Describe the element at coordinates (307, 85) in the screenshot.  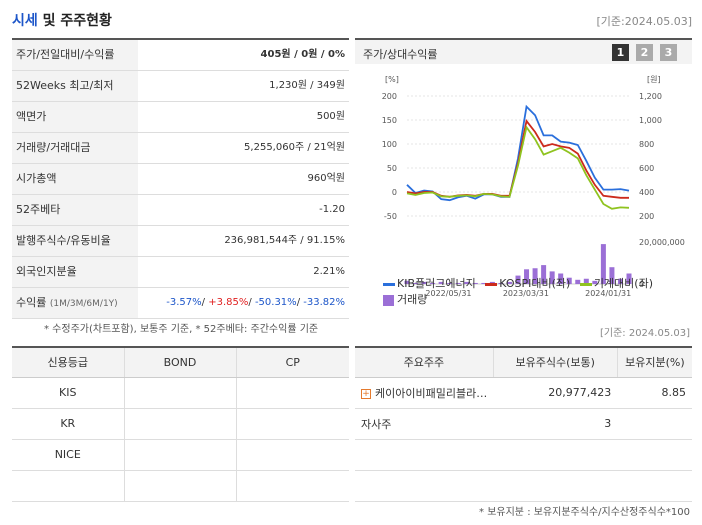
I see `info-value: 1,230원 / 349원` at that location.